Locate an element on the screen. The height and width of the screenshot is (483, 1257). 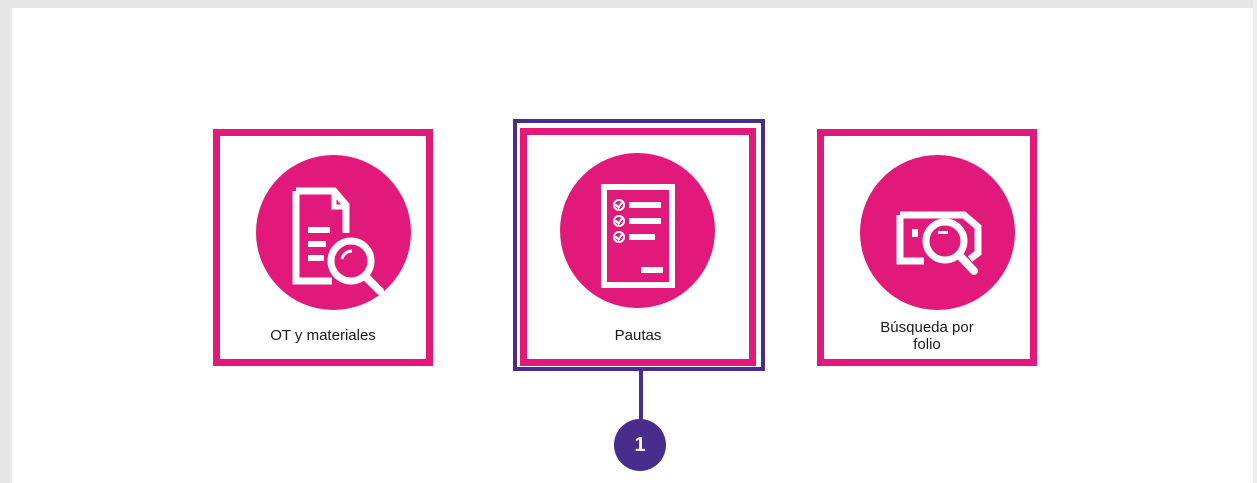
card-label: OT y materiales is located at coordinates (323, 335).